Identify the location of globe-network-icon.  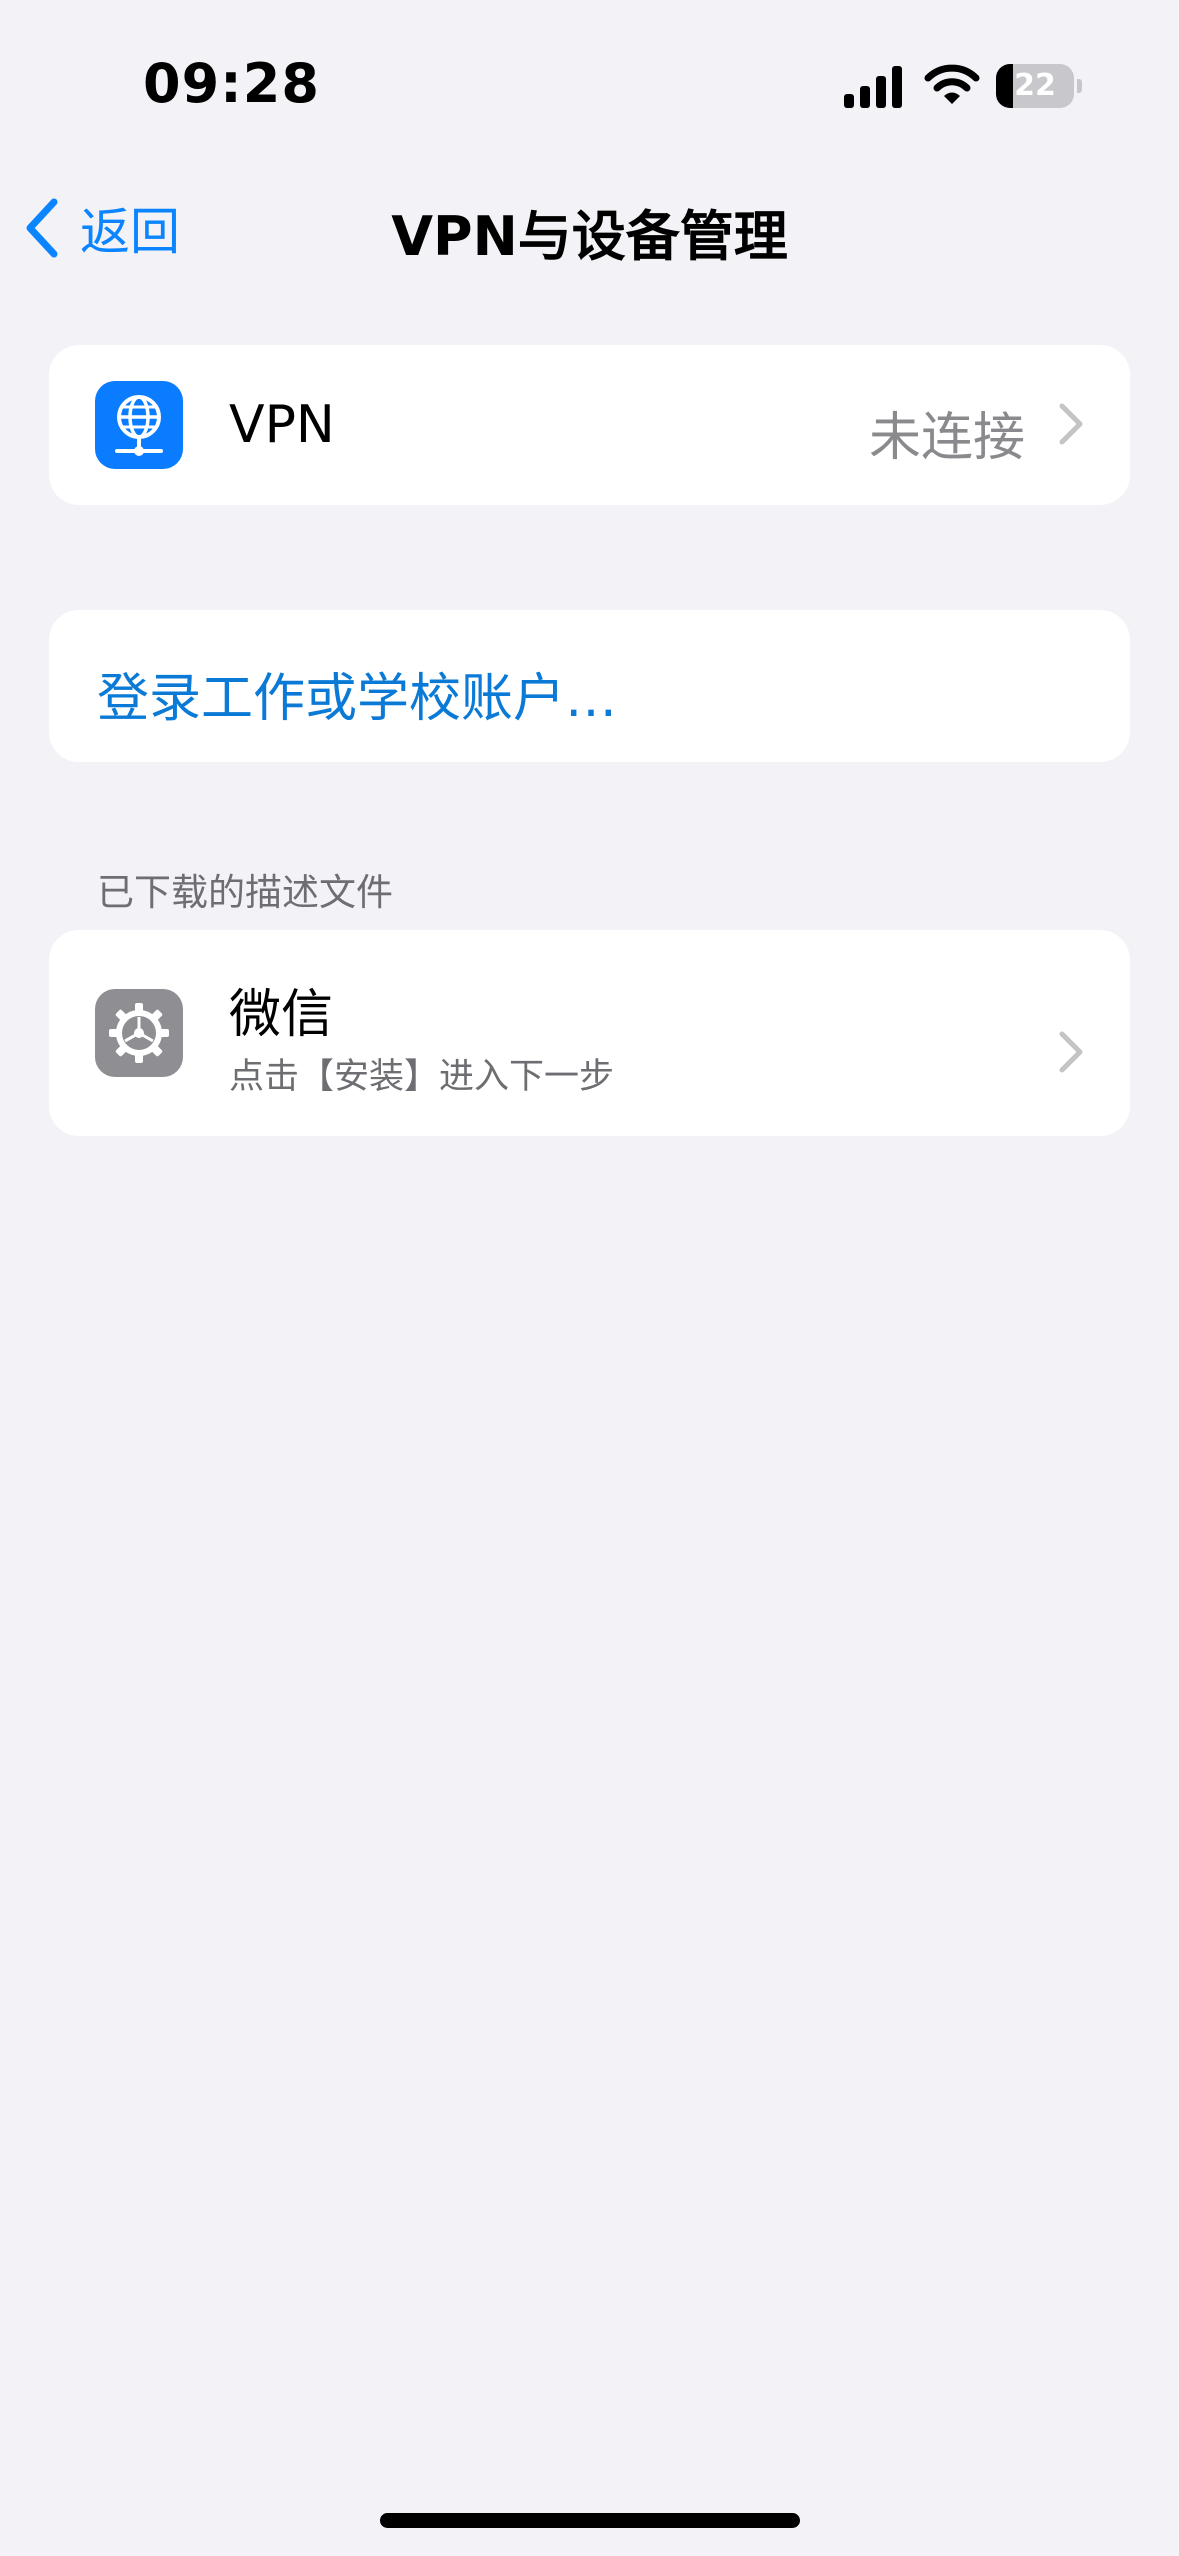
(139, 425).